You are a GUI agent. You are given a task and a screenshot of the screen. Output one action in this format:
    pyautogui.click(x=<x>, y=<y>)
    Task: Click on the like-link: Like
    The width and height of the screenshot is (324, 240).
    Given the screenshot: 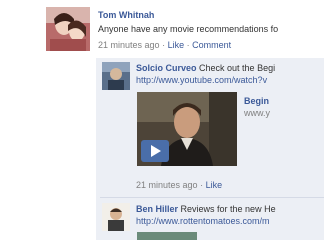 What is the action you would take?
    pyautogui.click(x=176, y=45)
    